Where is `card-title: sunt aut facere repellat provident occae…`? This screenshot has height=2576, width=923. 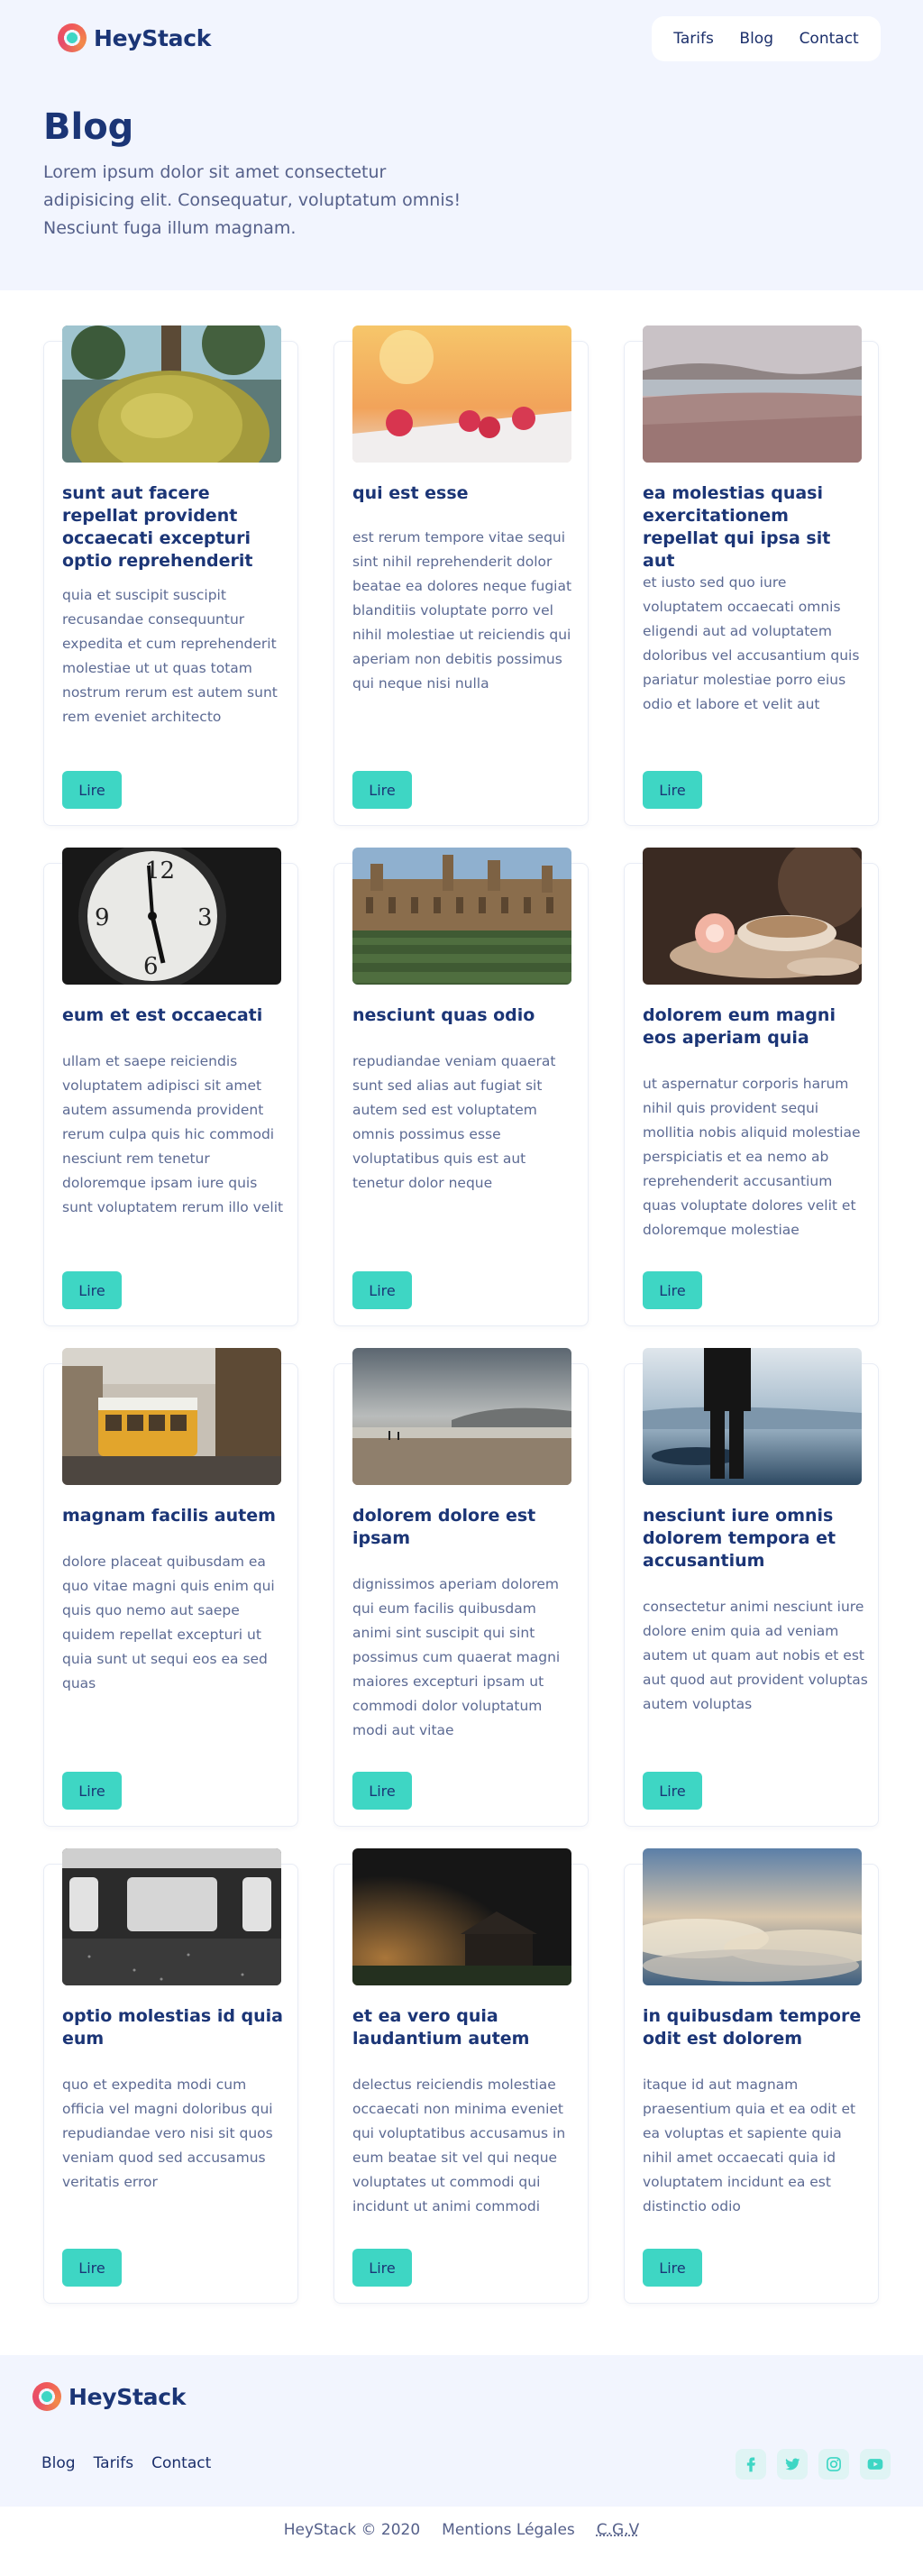 card-title: sunt aut facere repellat provident occae… is located at coordinates (175, 527).